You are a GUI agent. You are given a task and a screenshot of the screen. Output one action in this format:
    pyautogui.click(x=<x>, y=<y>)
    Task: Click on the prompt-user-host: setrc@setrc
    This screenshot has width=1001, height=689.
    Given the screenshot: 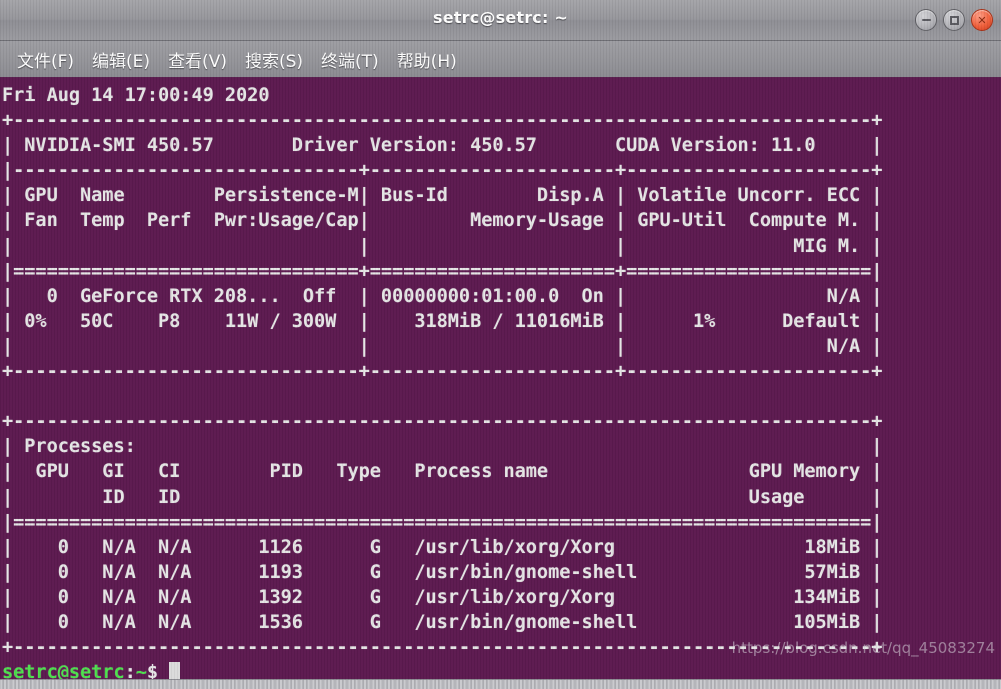 What is the action you would take?
    pyautogui.click(x=63, y=670)
    